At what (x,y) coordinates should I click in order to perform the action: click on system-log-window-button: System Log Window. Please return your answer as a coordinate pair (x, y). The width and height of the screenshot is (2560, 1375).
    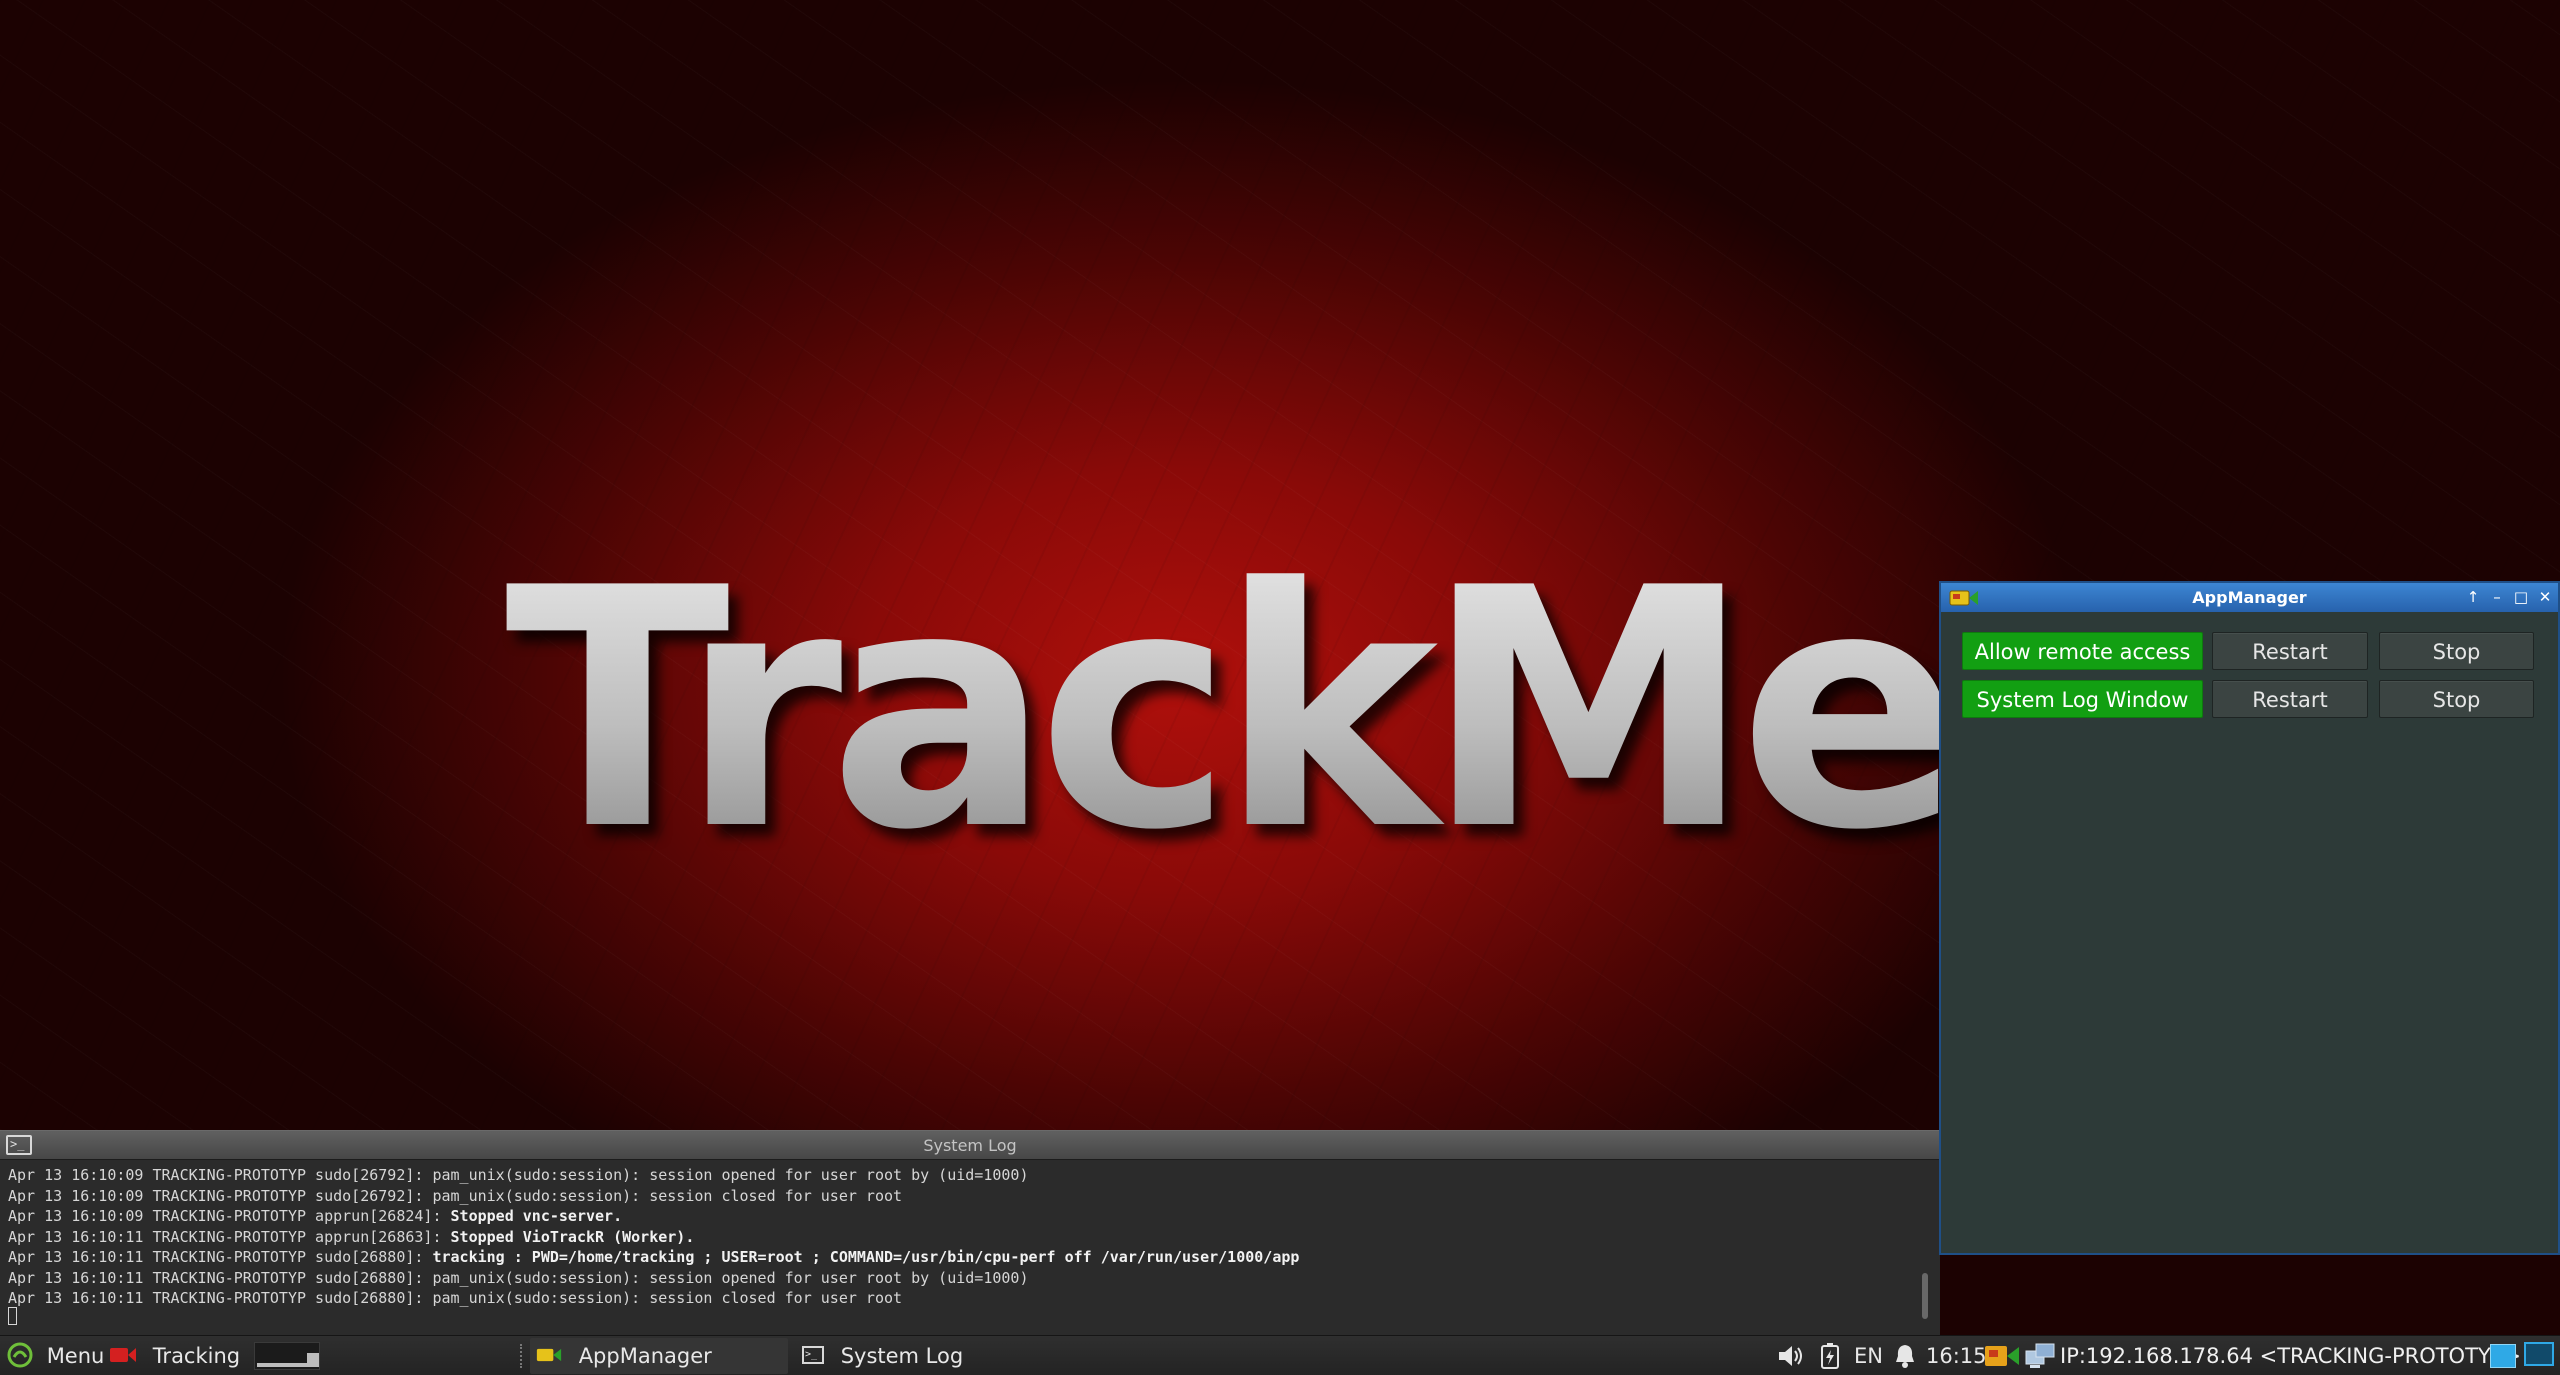
    Looking at the image, I should click on (2082, 699).